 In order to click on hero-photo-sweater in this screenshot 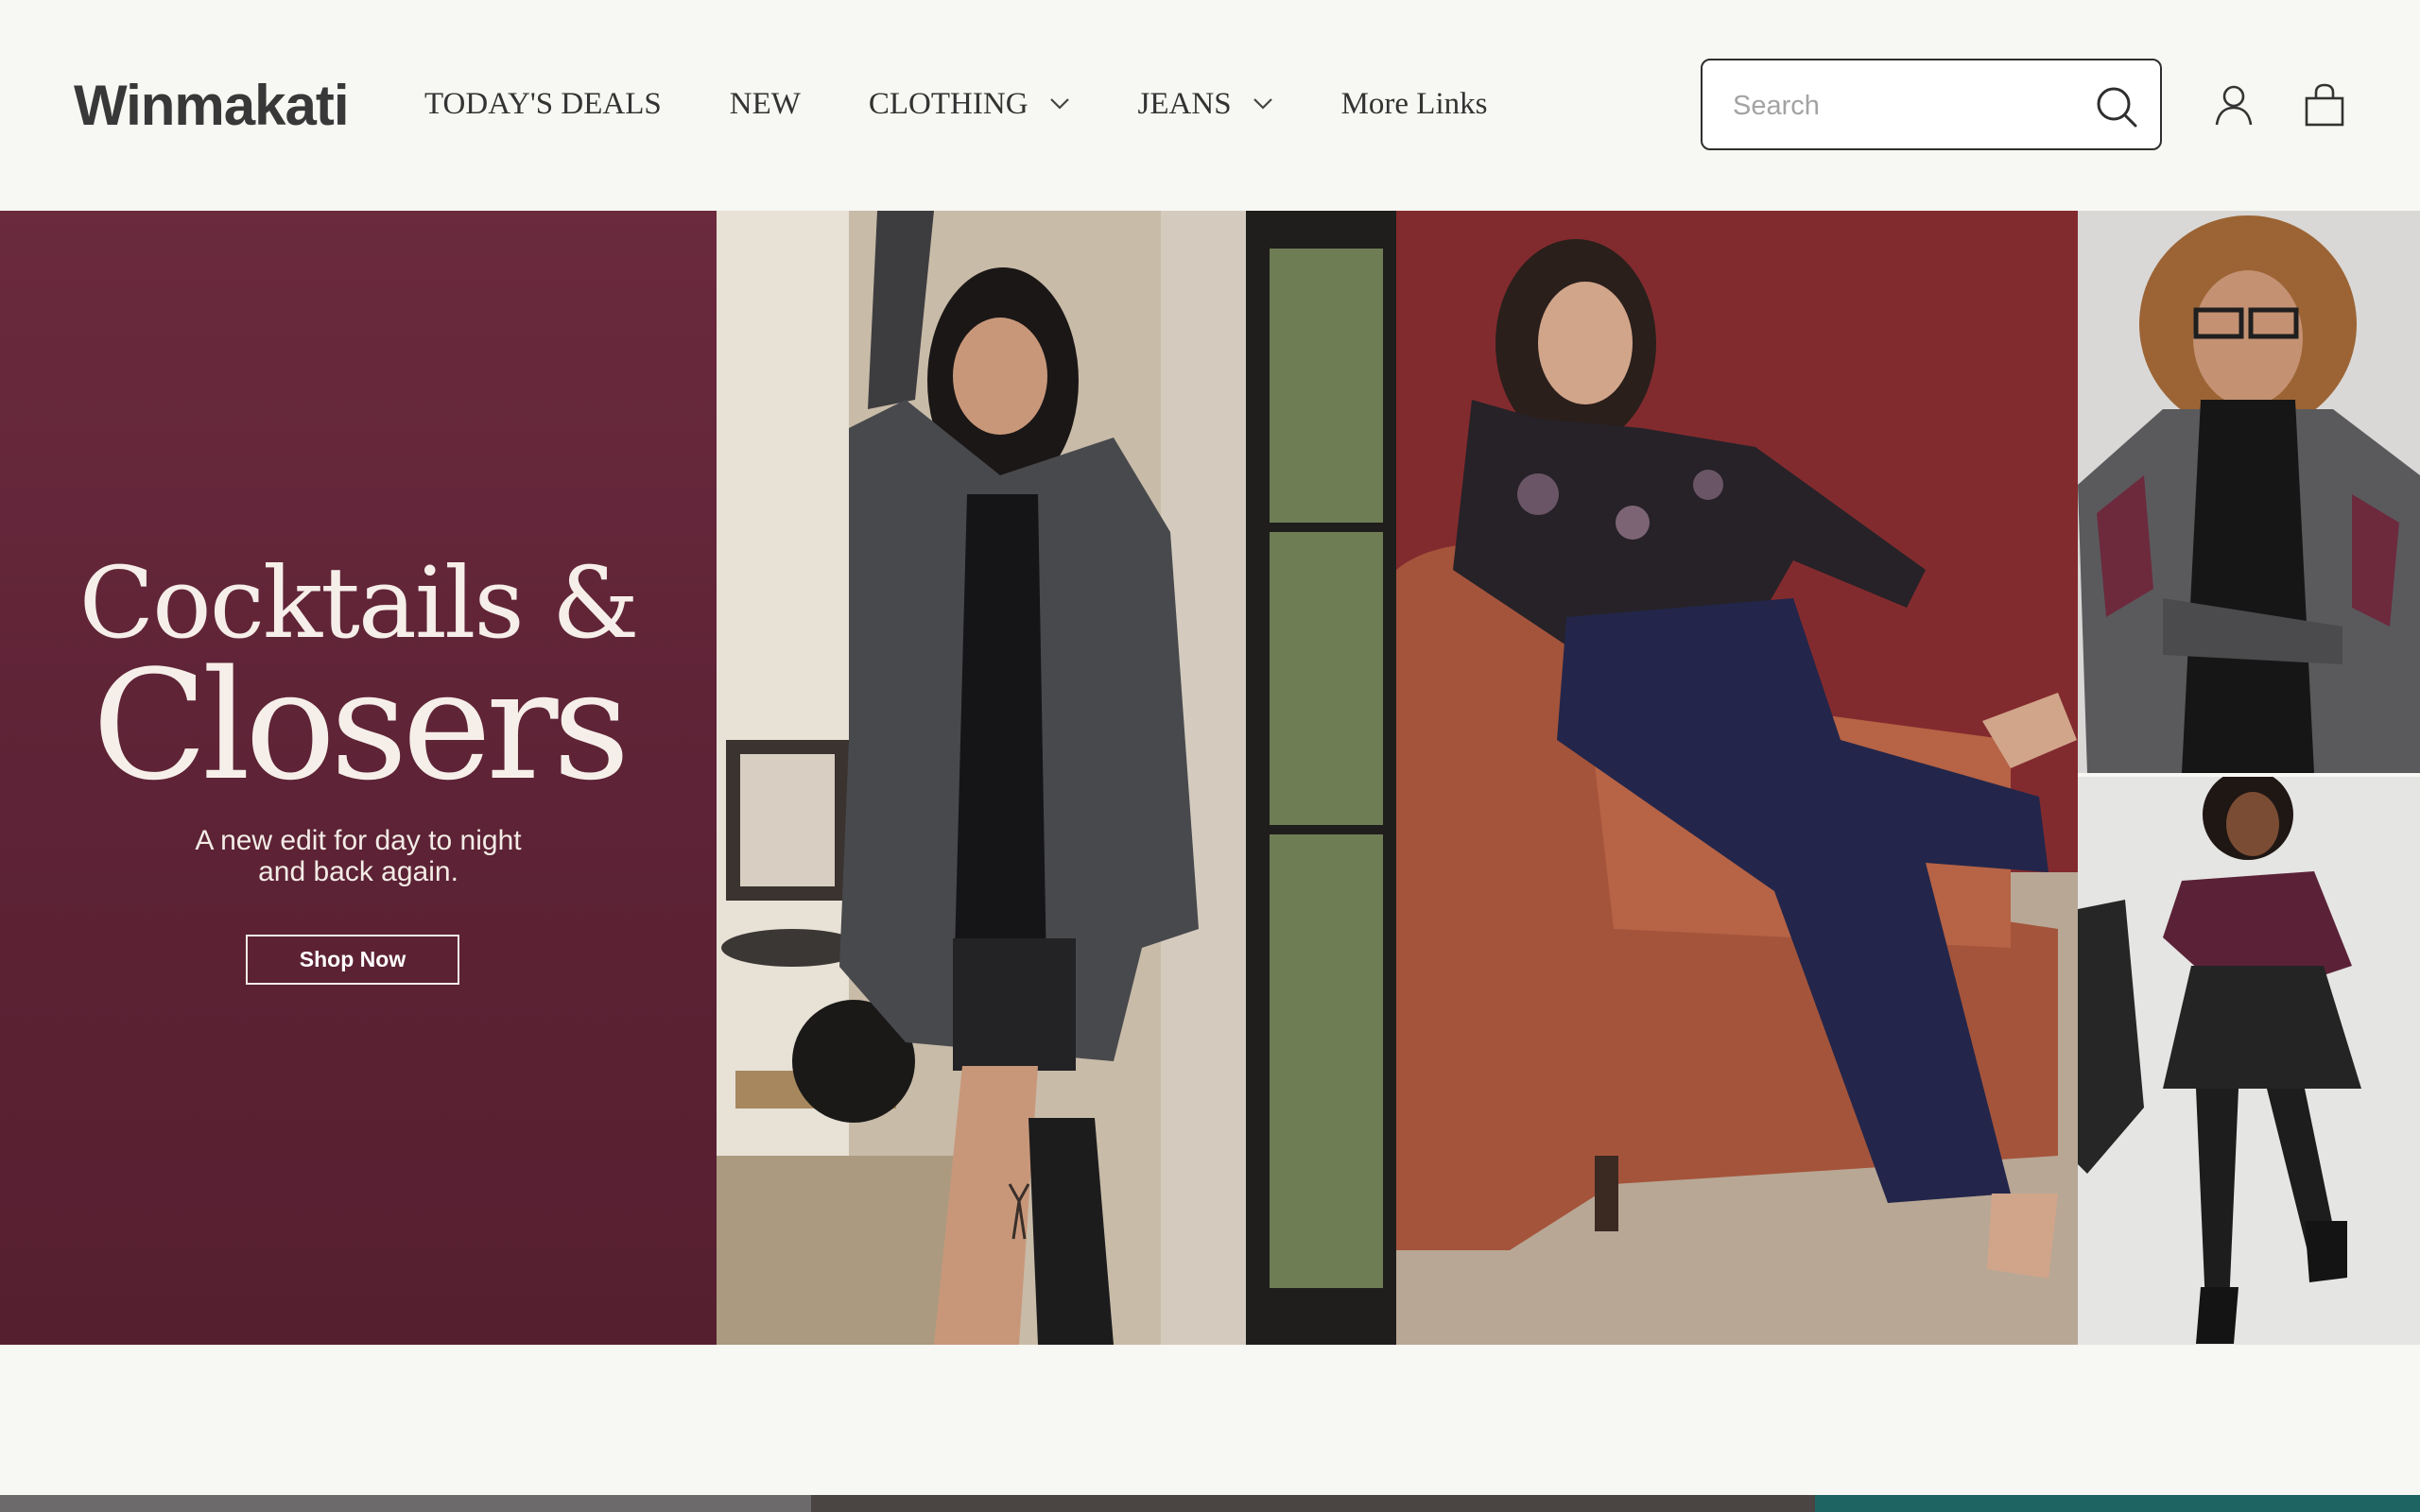, I will do `click(2249, 492)`.